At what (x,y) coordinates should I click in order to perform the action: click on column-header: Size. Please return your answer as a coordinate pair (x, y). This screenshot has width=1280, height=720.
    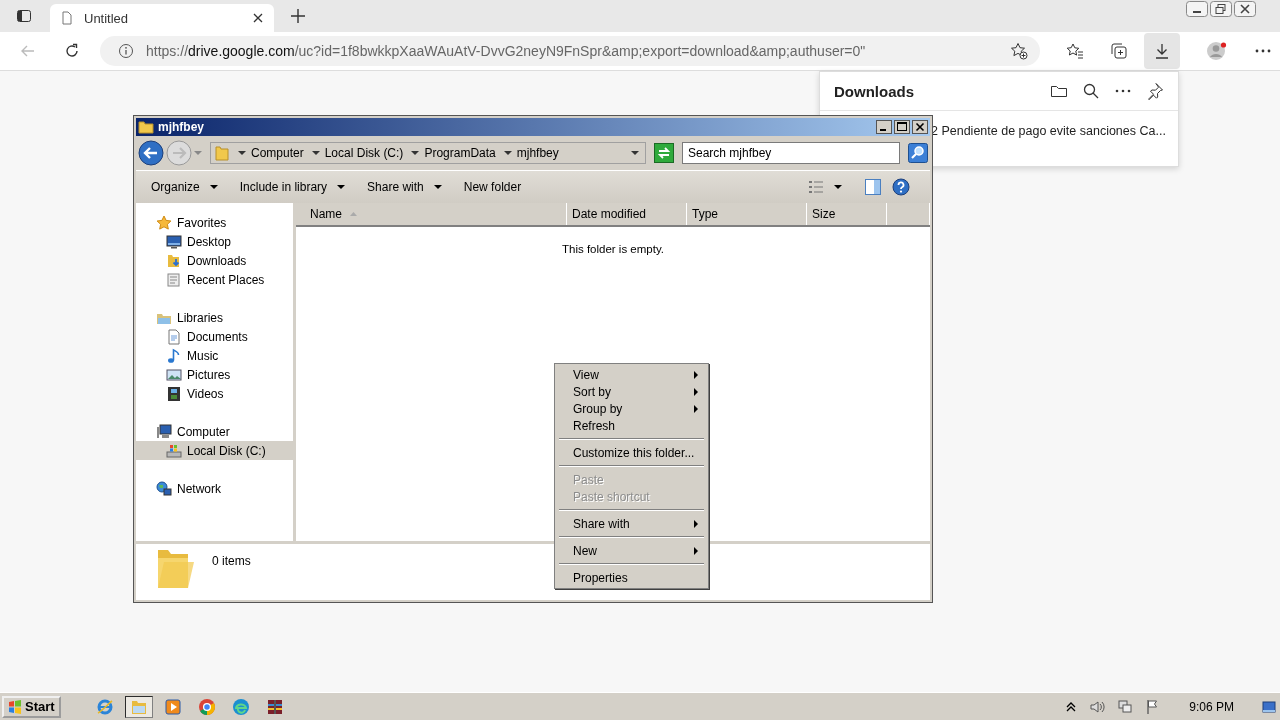
    Looking at the image, I should click on (847, 214).